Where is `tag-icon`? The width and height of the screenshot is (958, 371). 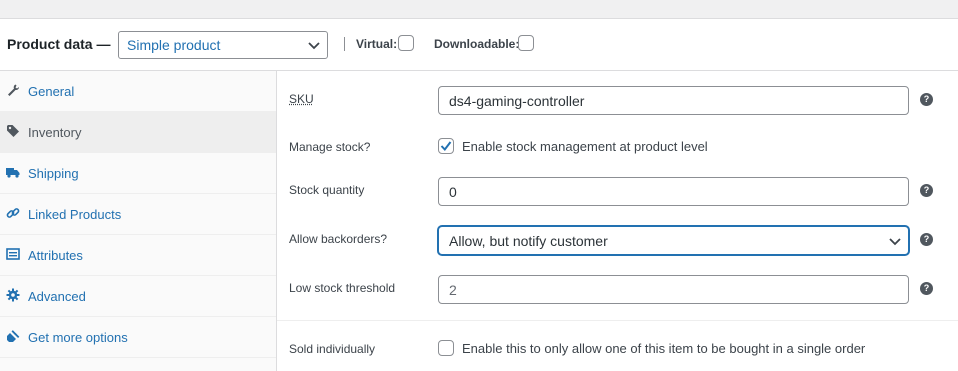
tag-icon is located at coordinates (13, 131).